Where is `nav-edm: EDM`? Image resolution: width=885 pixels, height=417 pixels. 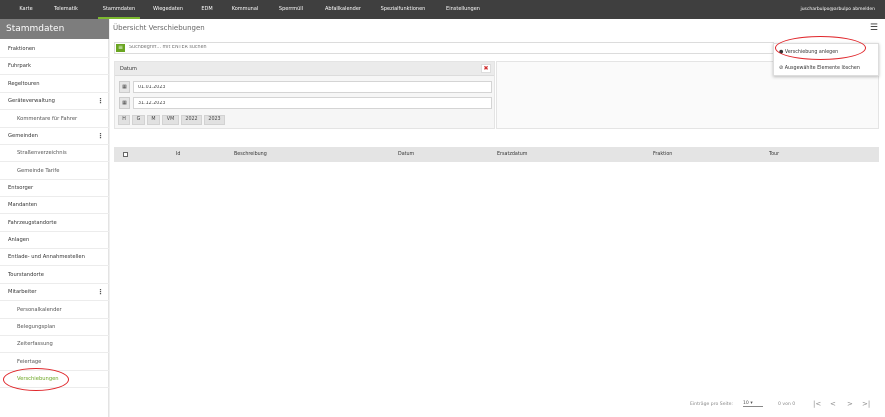 nav-edm: EDM is located at coordinates (207, 9).